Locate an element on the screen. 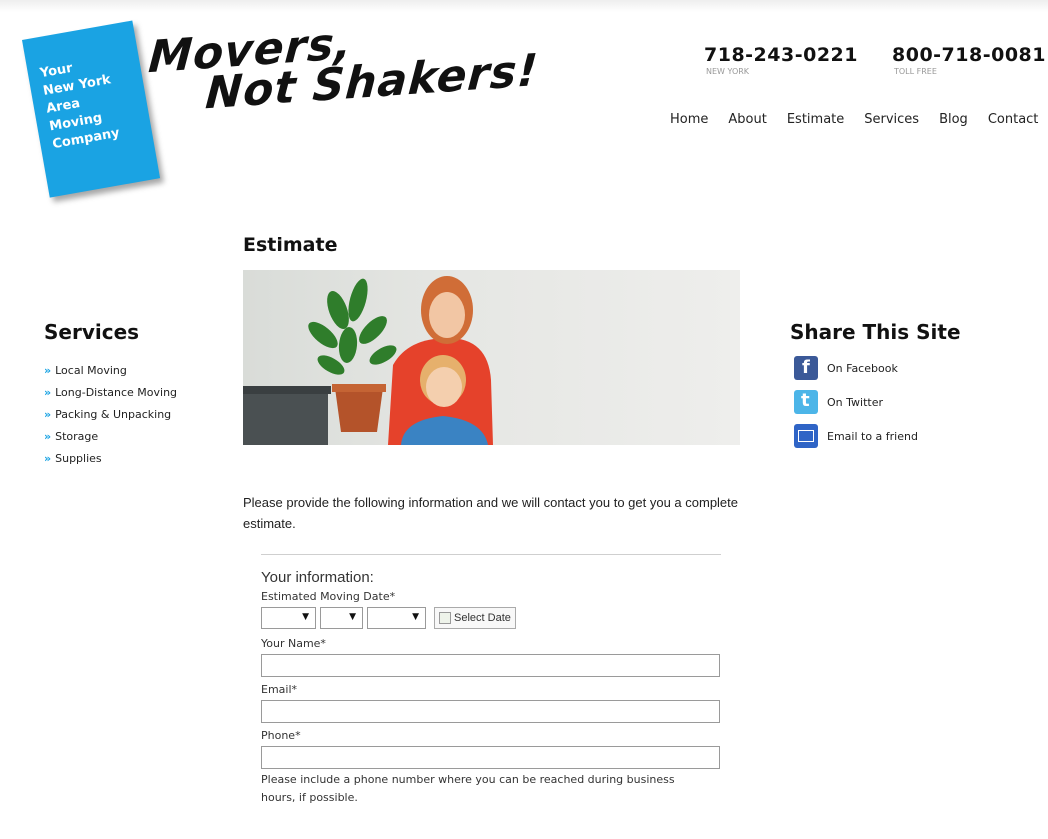 The height and width of the screenshot is (839, 1048). share-twitter-label: On Twitter is located at coordinates (855, 402).